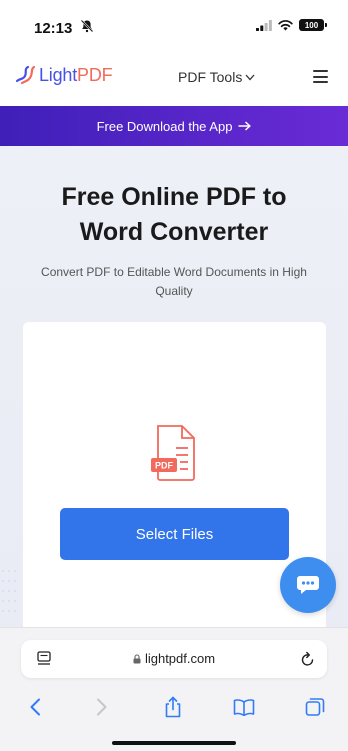 The width and height of the screenshot is (348, 751). I want to click on address-bar: lightpdf.com, so click(174, 659).